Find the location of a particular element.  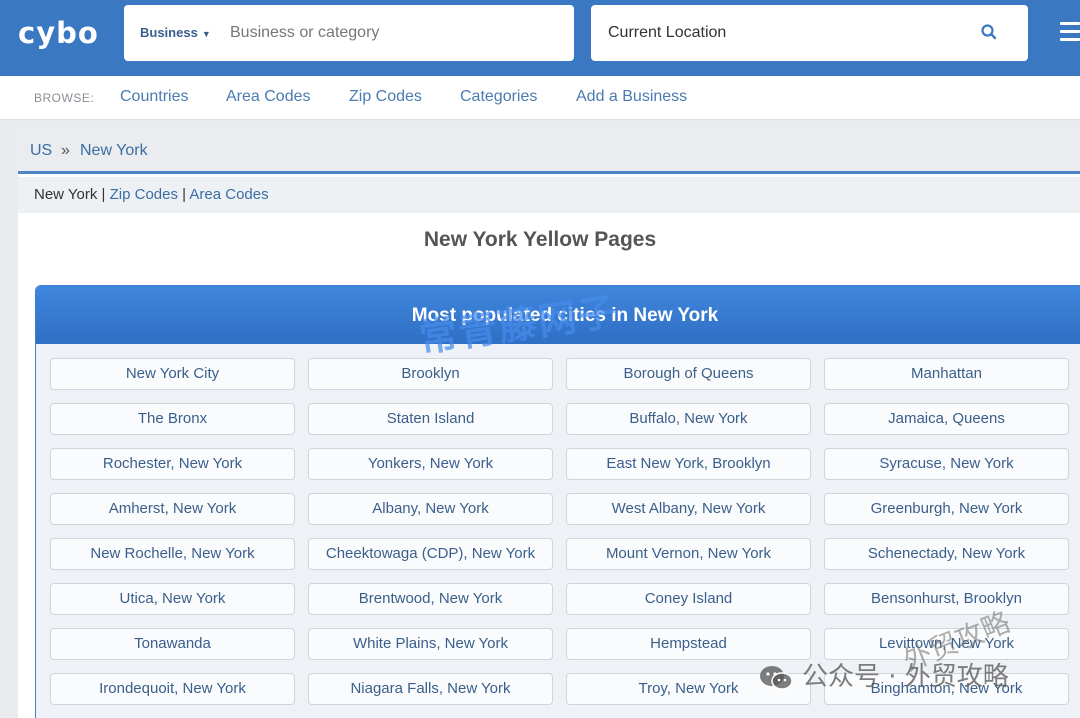

city-button: Borough of Queens is located at coordinates (688, 374).